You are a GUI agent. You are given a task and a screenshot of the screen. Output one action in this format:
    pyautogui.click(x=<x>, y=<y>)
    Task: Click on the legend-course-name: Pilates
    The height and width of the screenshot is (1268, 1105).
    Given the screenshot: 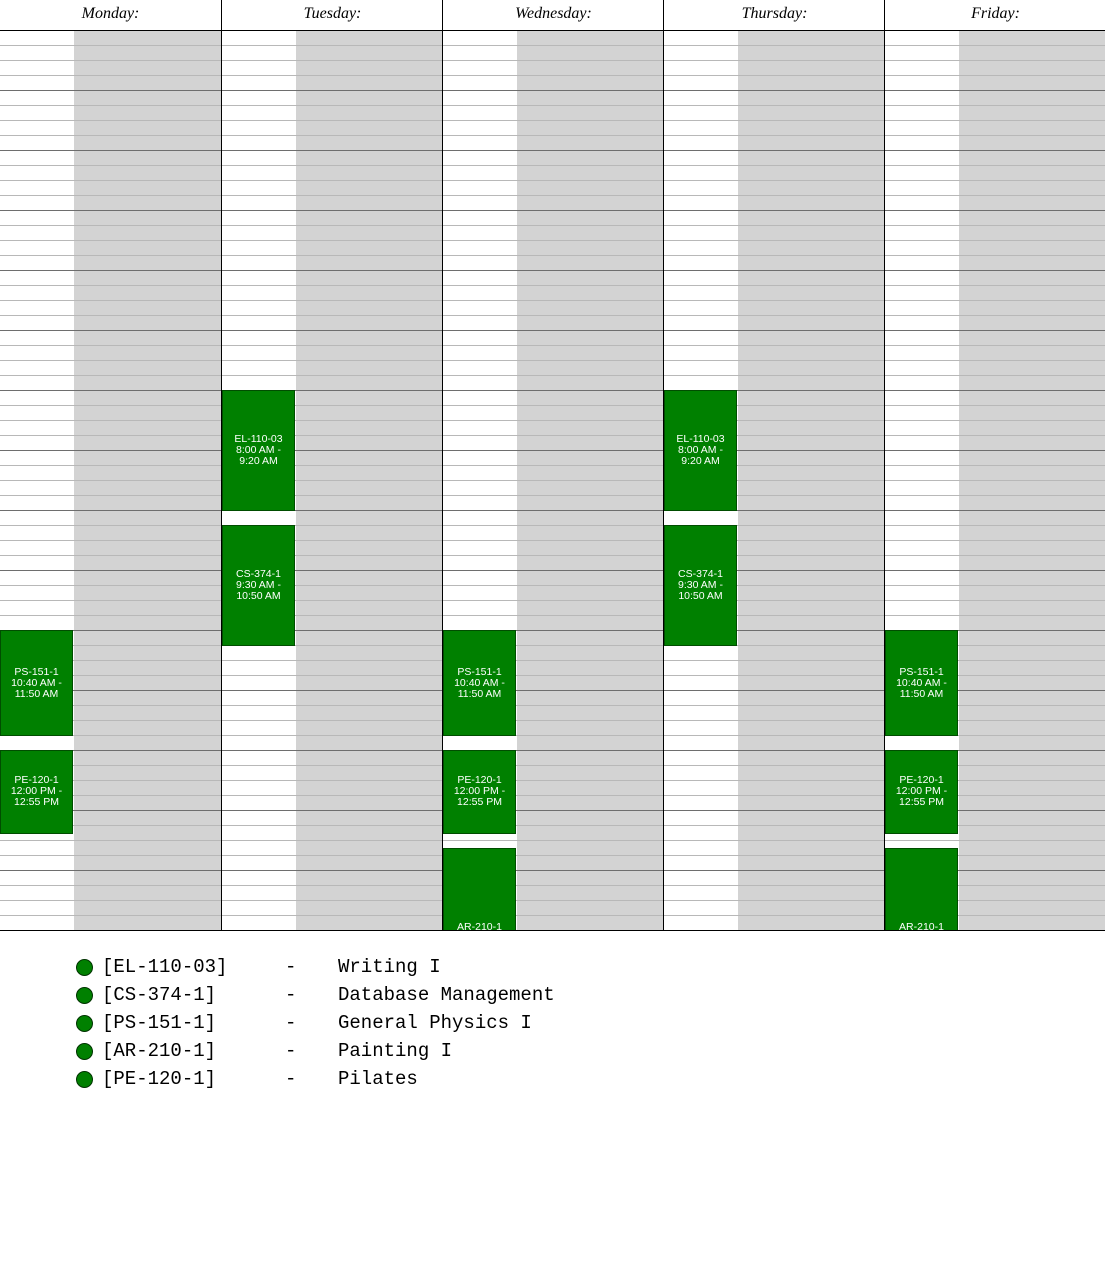 What is the action you would take?
    pyautogui.click(x=378, y=1079)
    